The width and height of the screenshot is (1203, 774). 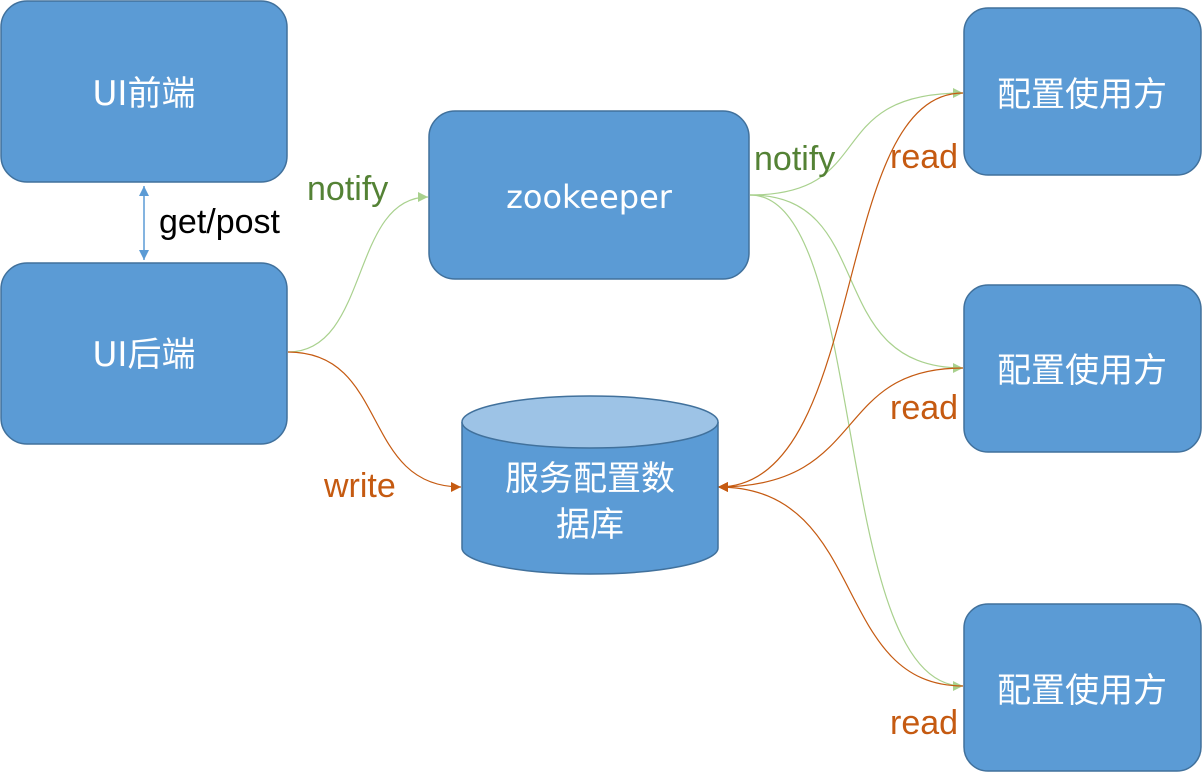 I want to click on ui-frontend-node: UI前端, so click(x=144, y=91).